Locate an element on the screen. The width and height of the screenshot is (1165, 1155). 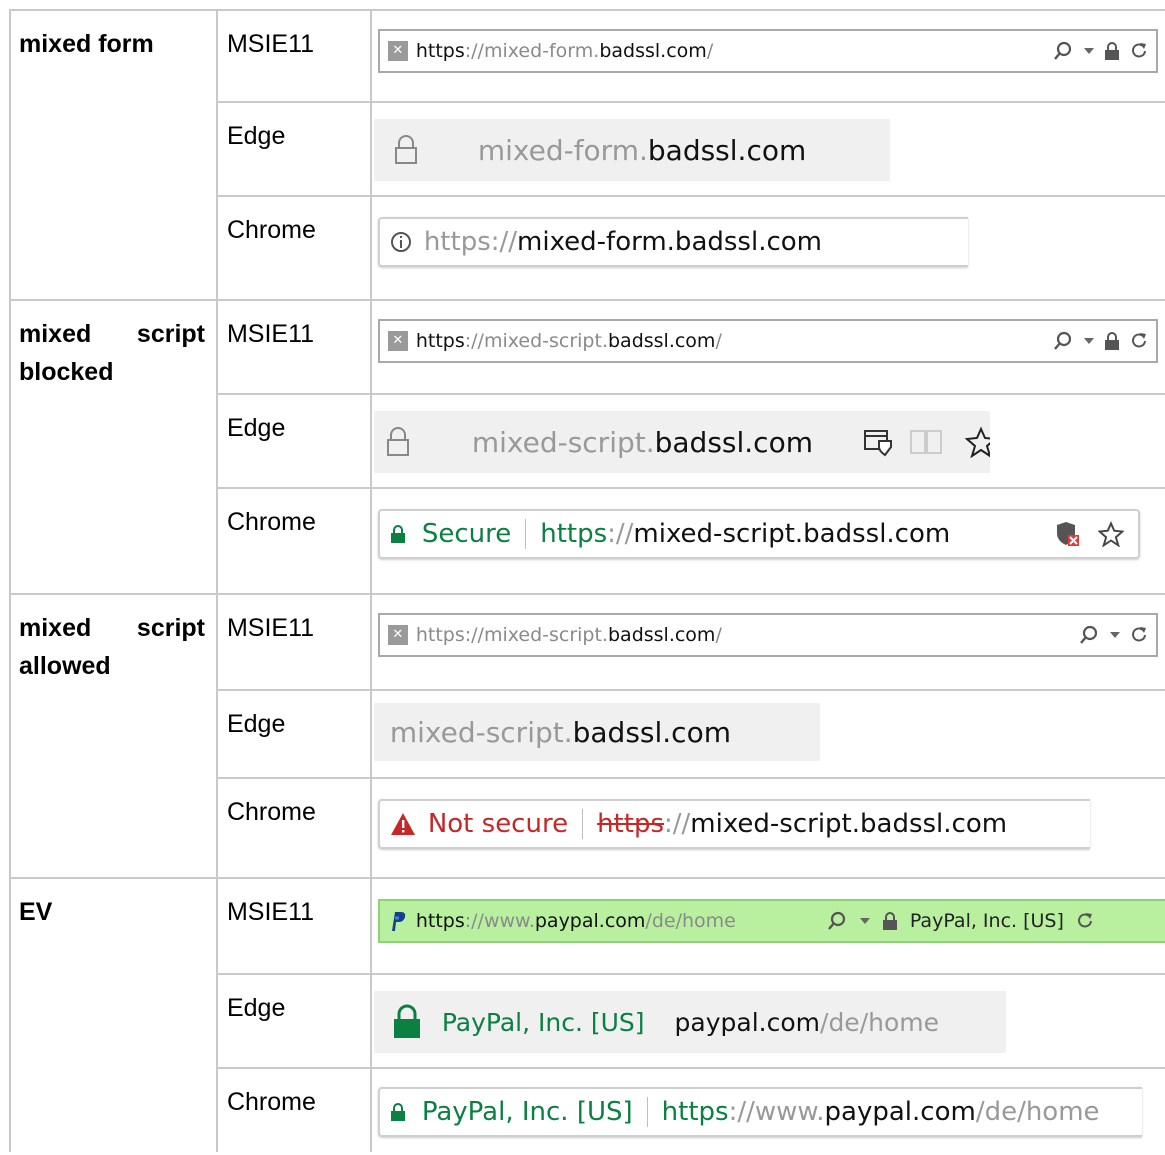
chrome-status: Not secure is located at coordinates (498, 824).